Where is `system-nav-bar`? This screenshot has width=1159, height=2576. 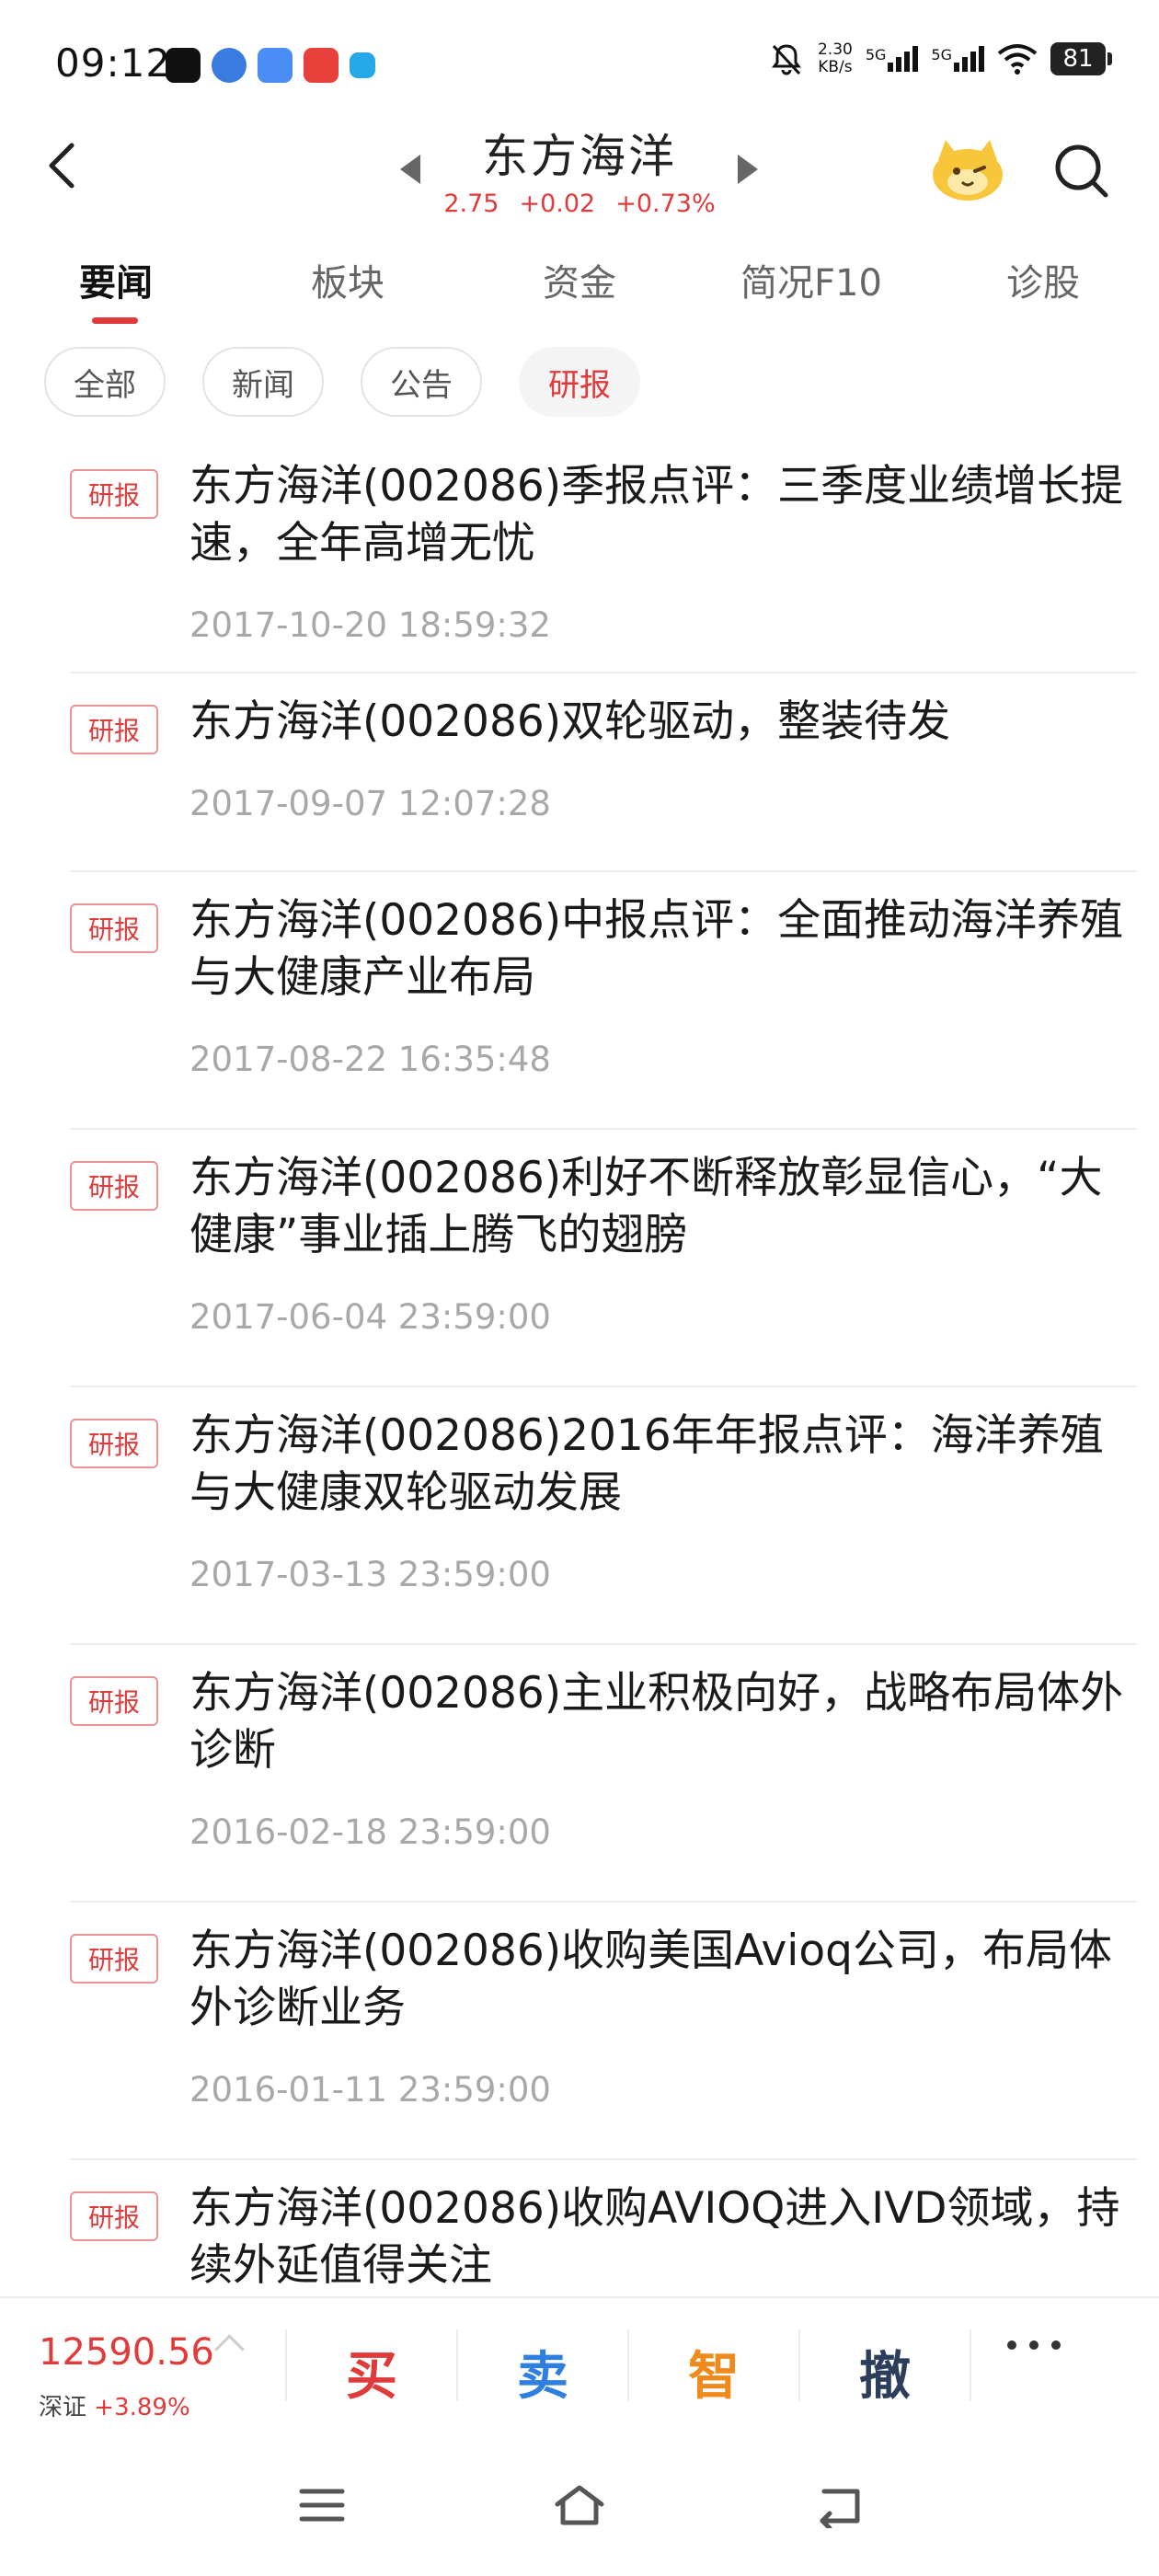
system-nav-bar is located at coordinates (579, 2500).